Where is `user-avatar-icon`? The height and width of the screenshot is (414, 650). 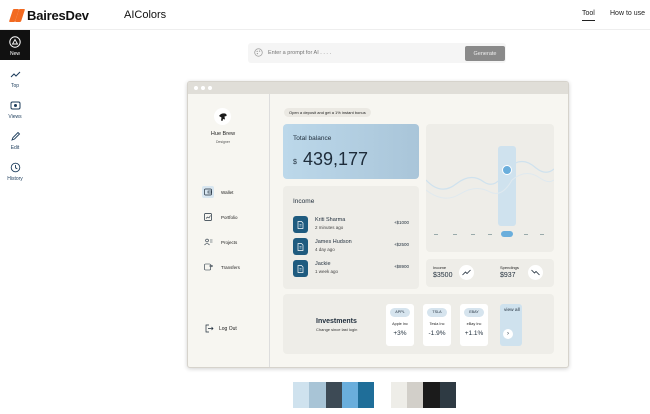 user-avatar-icon is located at coordinates (222, 116).